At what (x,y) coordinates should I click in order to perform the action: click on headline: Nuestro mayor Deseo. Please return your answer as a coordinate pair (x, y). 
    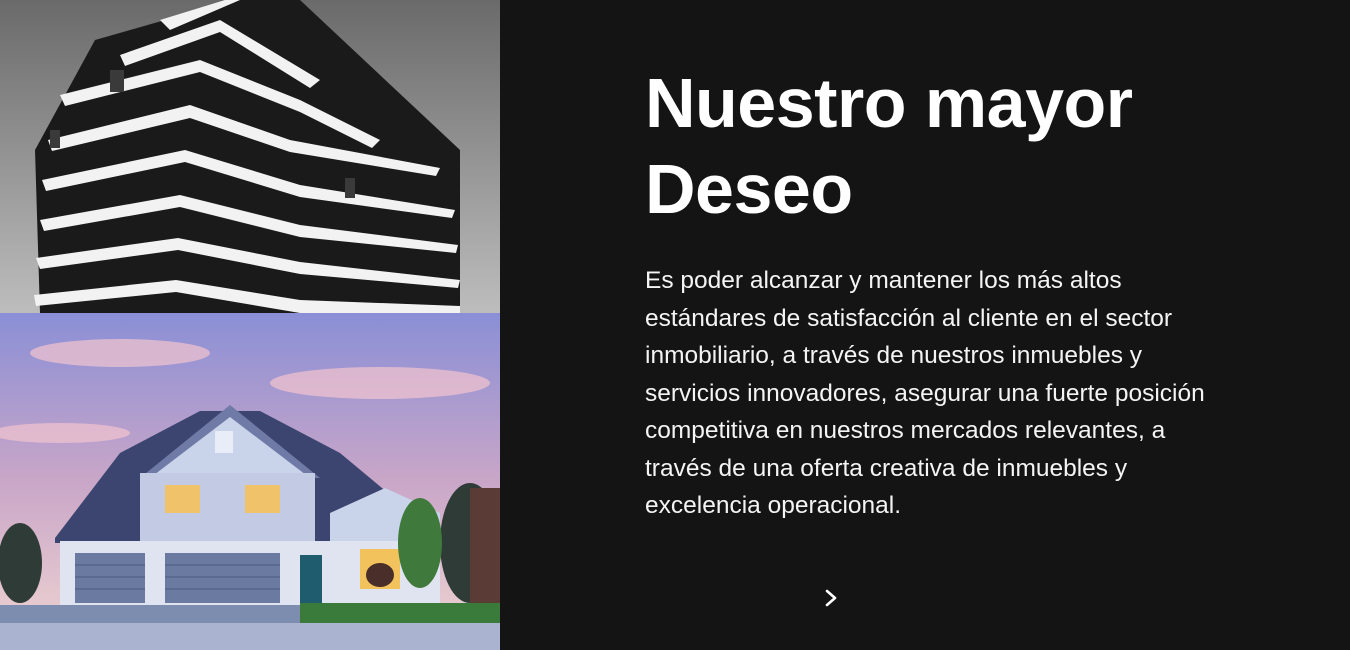
    Looking at the image, I should click on (889, 146).